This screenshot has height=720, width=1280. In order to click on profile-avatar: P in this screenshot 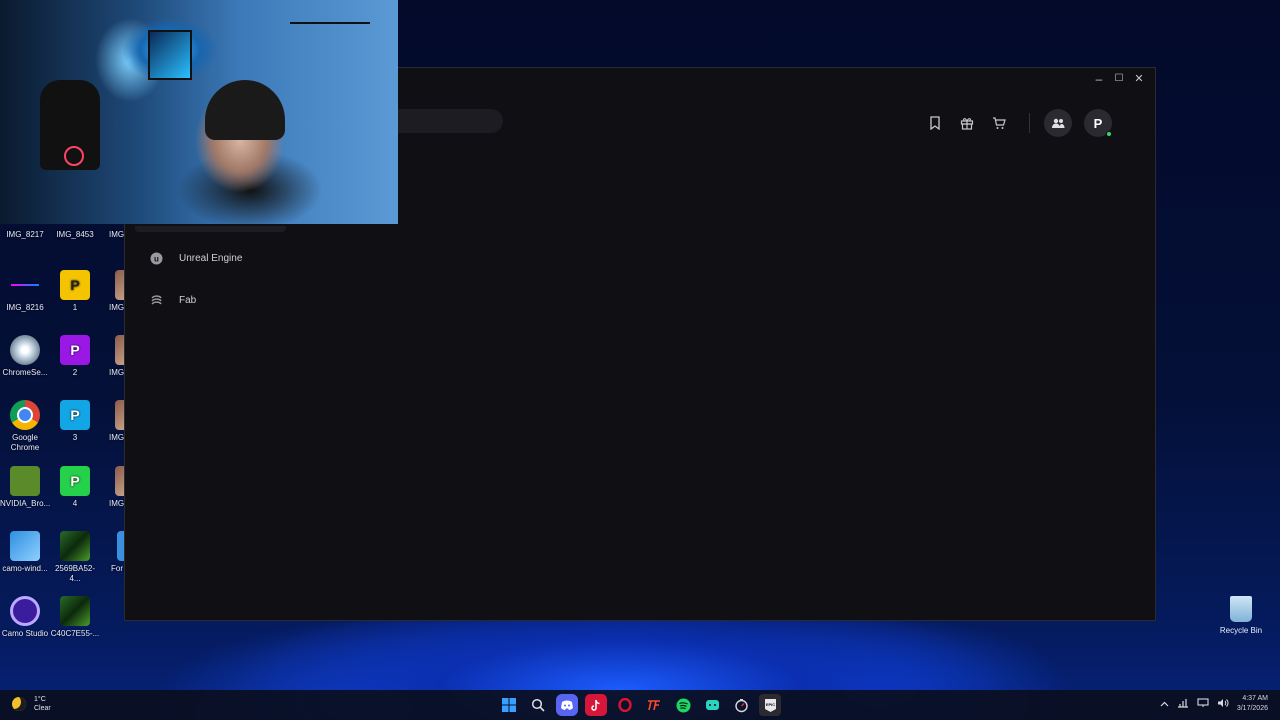, I will do `click(1098, 123)`.